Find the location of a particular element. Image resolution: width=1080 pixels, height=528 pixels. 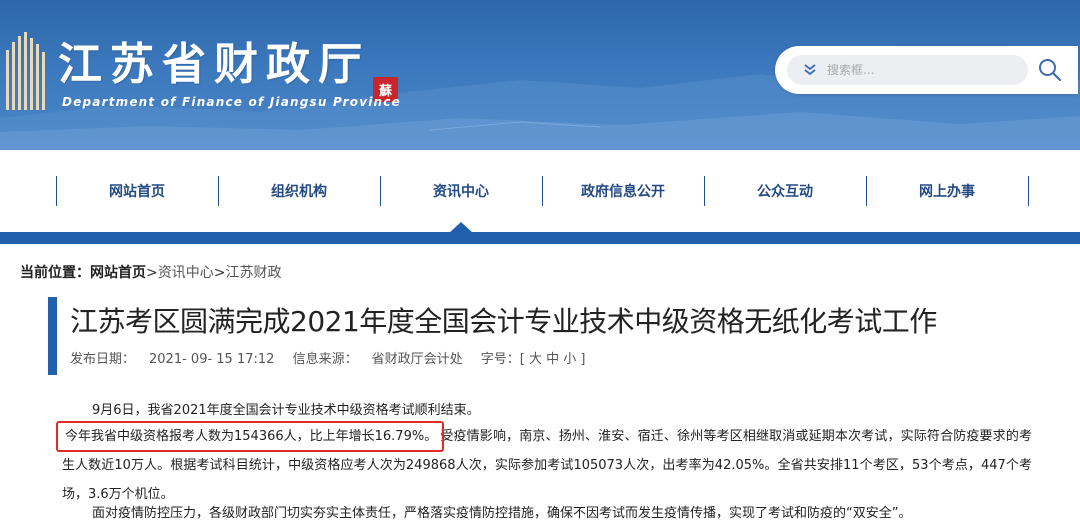

nav-item-online-service: 网上办事 is located at coordinates (947, 191).